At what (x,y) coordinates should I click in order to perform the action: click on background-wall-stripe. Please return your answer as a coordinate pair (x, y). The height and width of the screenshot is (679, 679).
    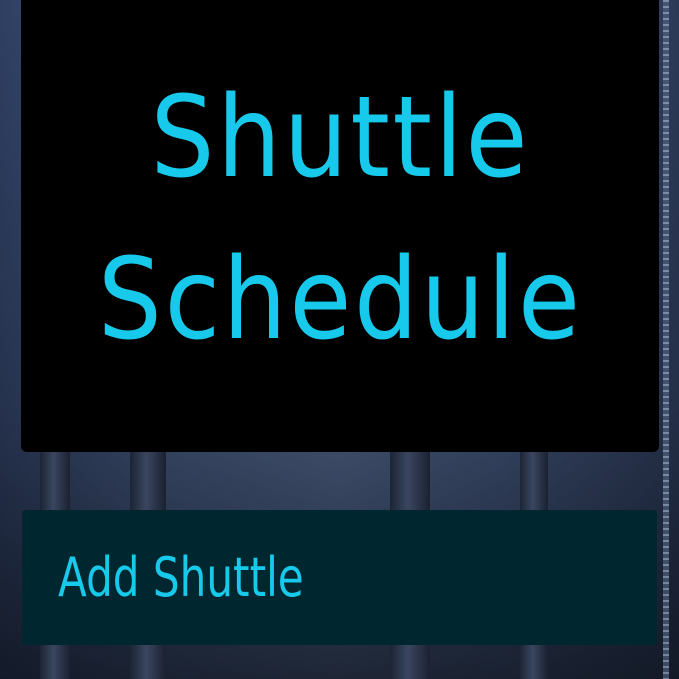
    Looking at the image, I should click on (666, 339).